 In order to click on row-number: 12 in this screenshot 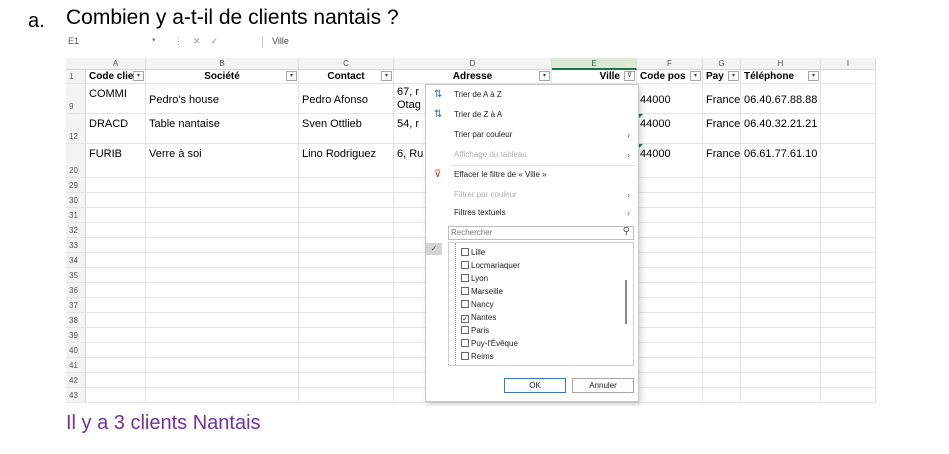, I will do `click(76, 129)`.